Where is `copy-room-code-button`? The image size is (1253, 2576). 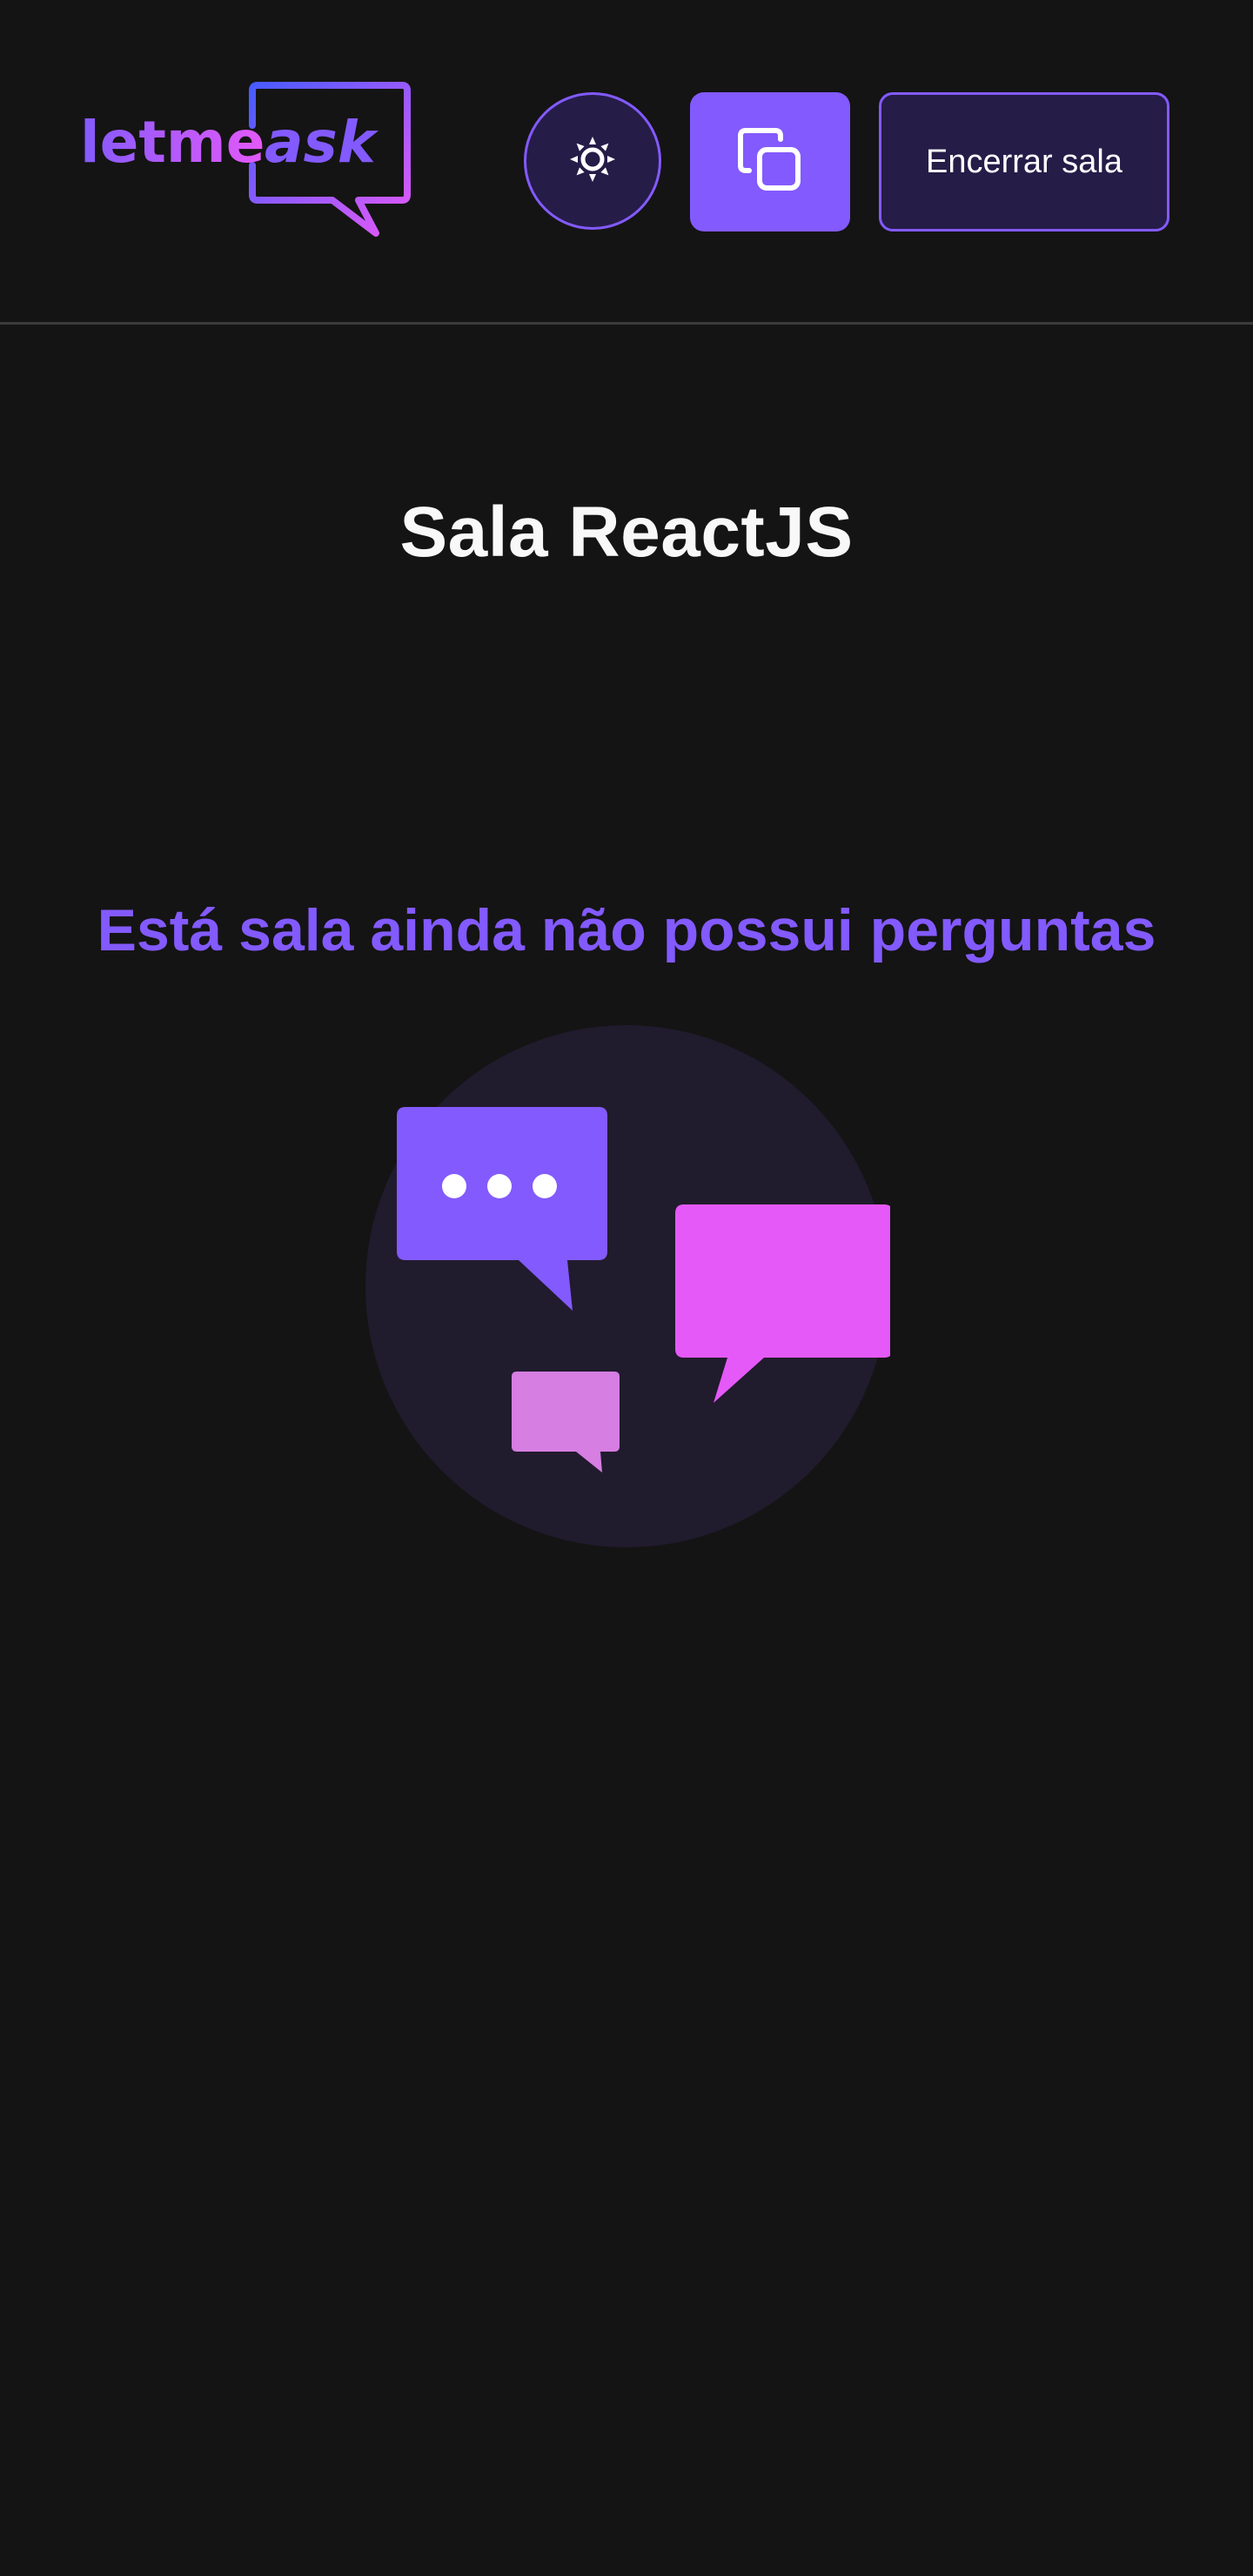
copy-room-code-button is located at coordinates (770, 162).